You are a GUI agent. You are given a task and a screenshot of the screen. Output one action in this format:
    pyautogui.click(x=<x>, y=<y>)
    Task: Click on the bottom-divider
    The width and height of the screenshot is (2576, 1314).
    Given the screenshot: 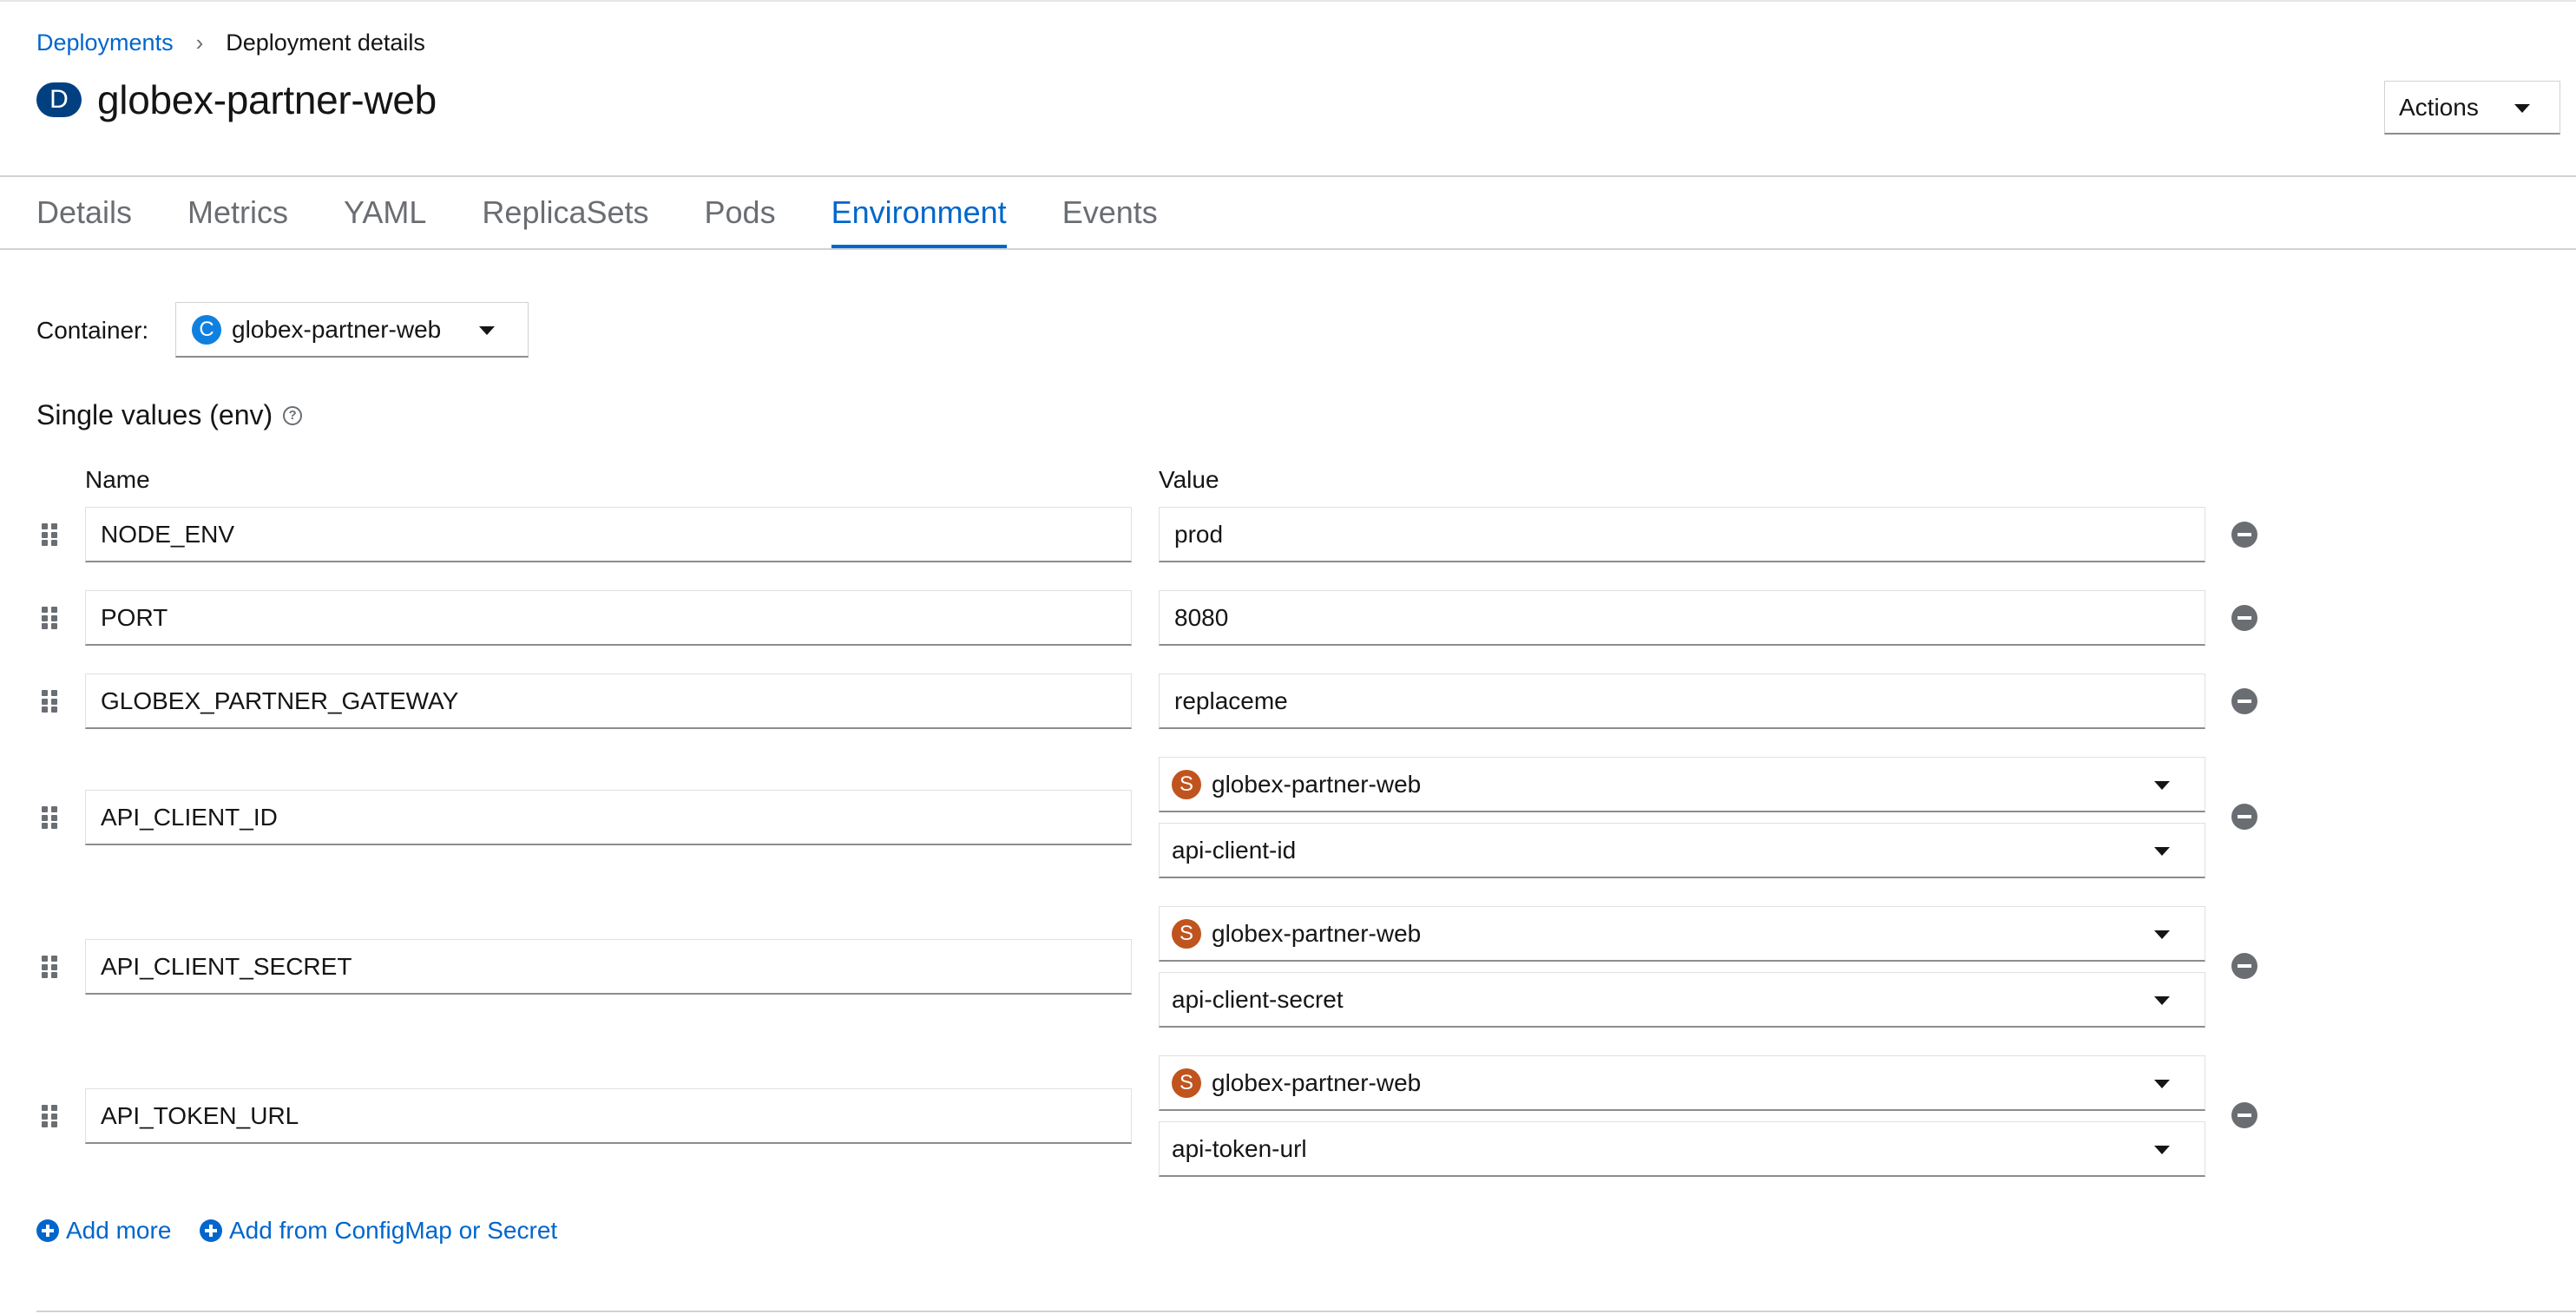 What is the action you would take?
    pyautogui.click(x=1306, y=1312)
    